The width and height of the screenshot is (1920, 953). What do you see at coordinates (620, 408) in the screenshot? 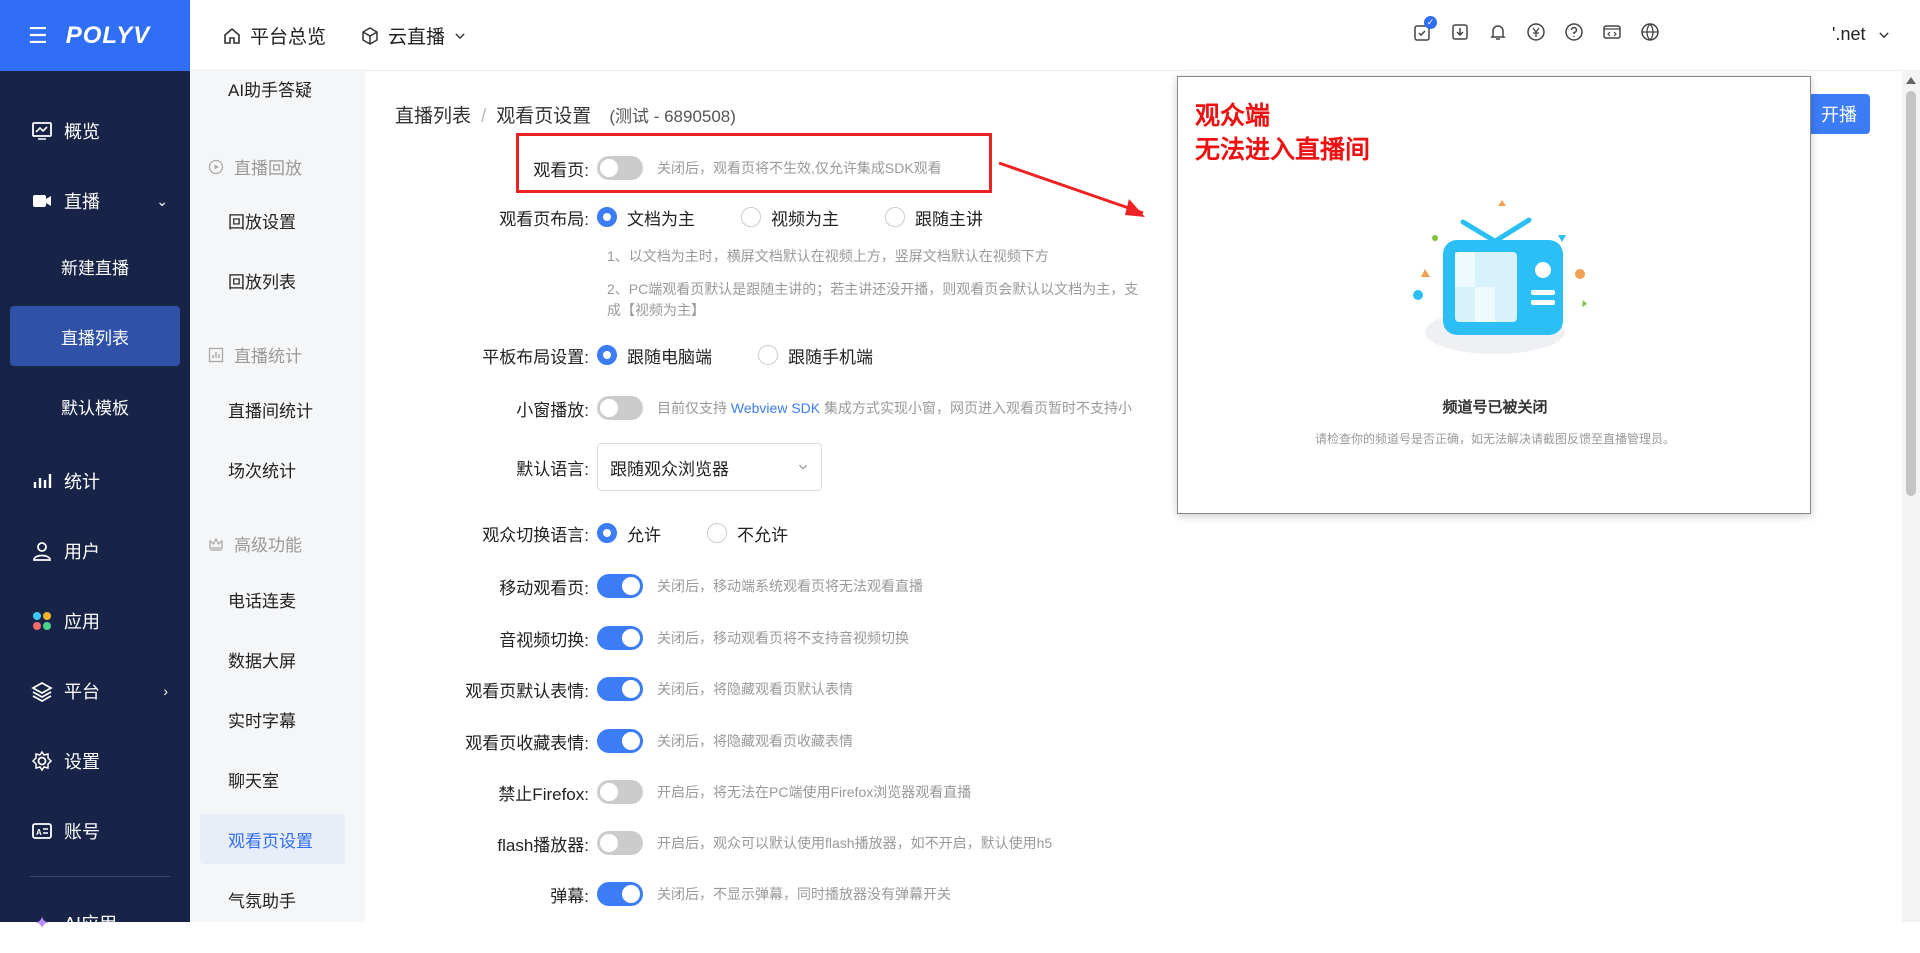
I see `mini-window-toggle` at bounding box center [620, 408].